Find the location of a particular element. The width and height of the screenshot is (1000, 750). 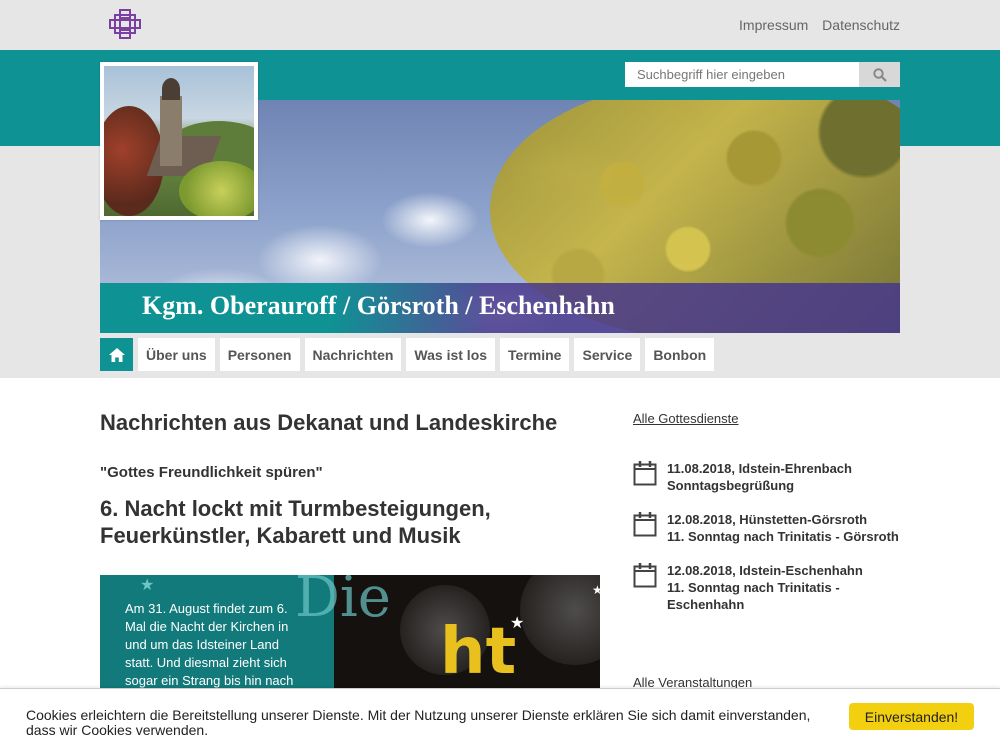

nav-item-service: Service is located at coordinates (607, 354).